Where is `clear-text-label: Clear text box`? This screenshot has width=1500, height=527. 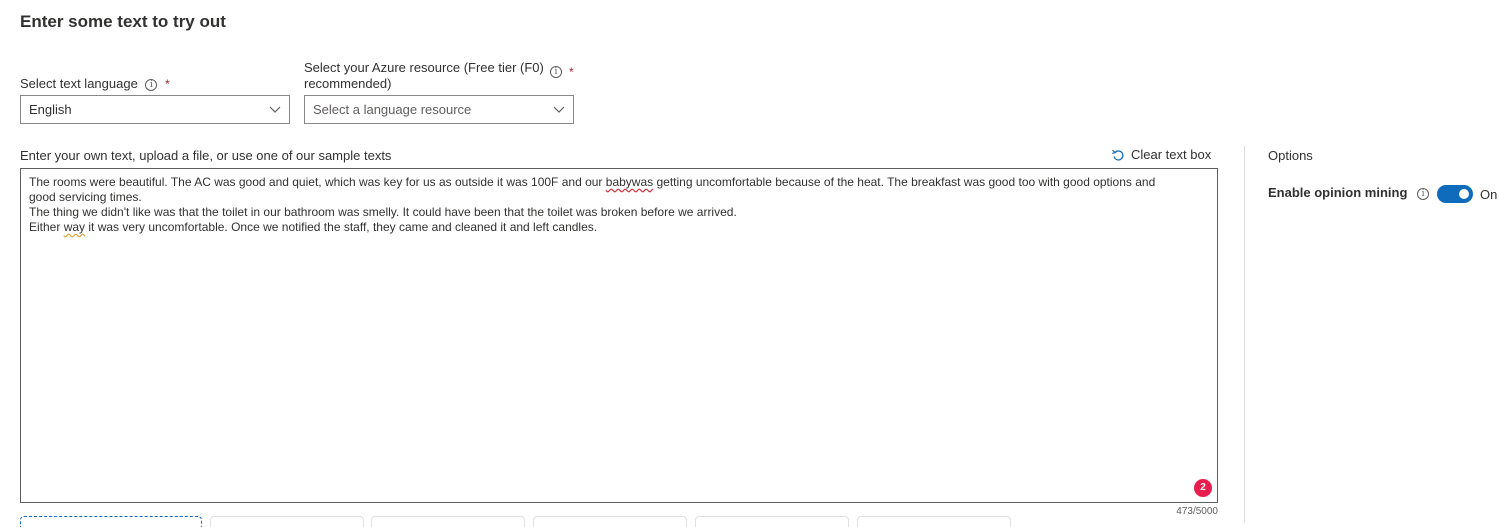
clear-text-label: Clear text box is located at coordinates (1171, 154).